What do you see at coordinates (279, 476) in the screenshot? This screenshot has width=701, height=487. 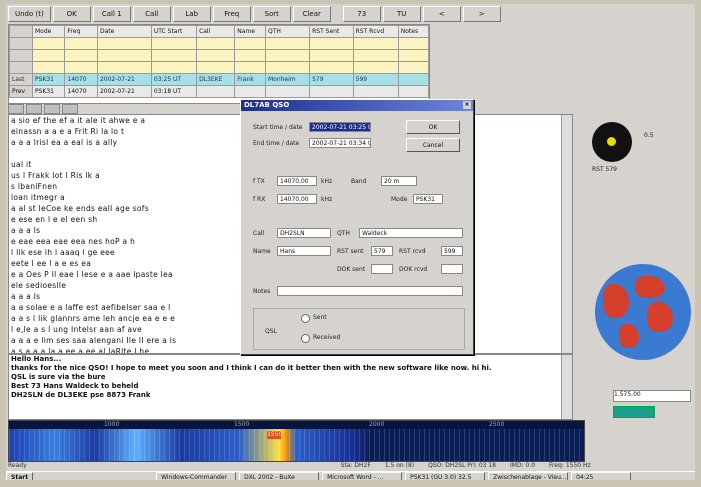 I see `taskbar-item: DXL 2002 - BuXe` at bounding box center [279, 476].